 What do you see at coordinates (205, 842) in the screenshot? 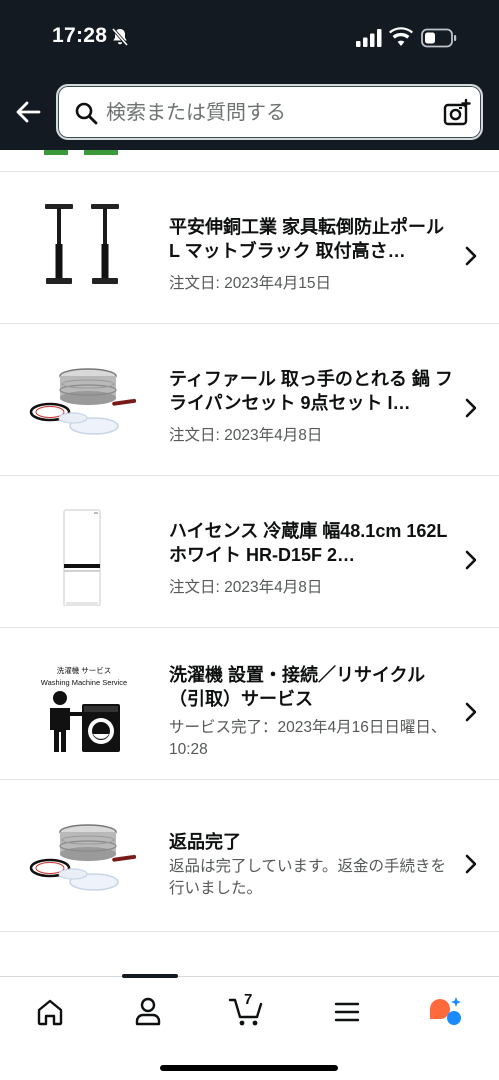
I see `order-title: 返品完了` at bounding box center [205, 842].